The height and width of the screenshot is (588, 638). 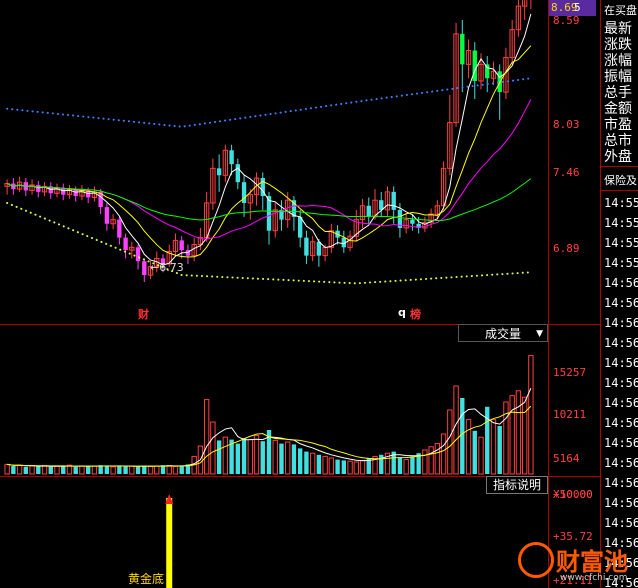 I want to click on chevron-down-icon: ▼, so click(x=539, y=334).